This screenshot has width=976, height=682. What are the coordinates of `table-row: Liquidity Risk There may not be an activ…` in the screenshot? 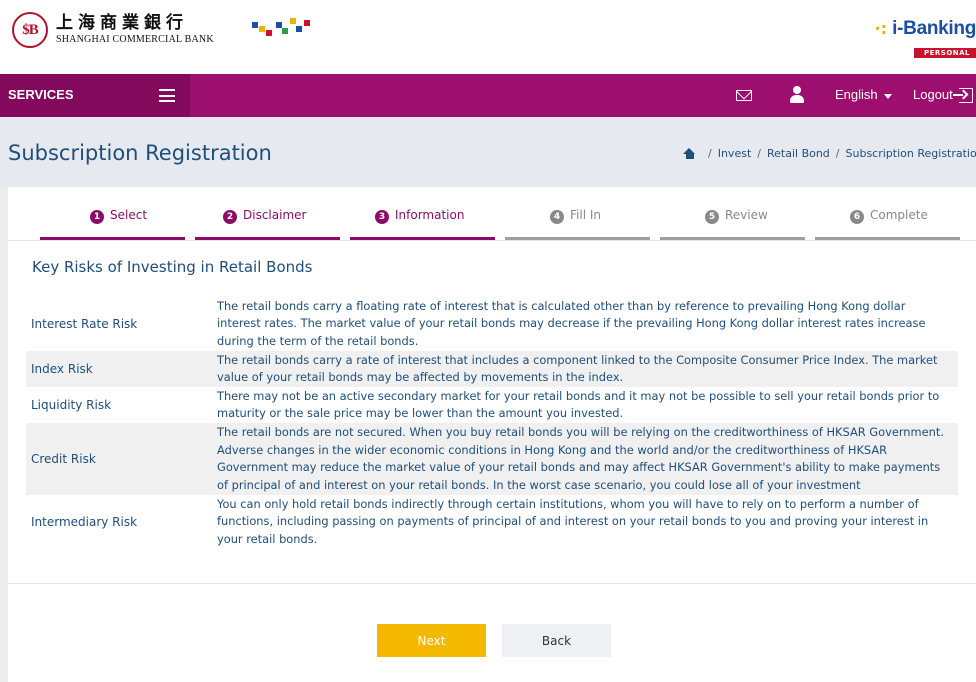 It's located at (492, 405).